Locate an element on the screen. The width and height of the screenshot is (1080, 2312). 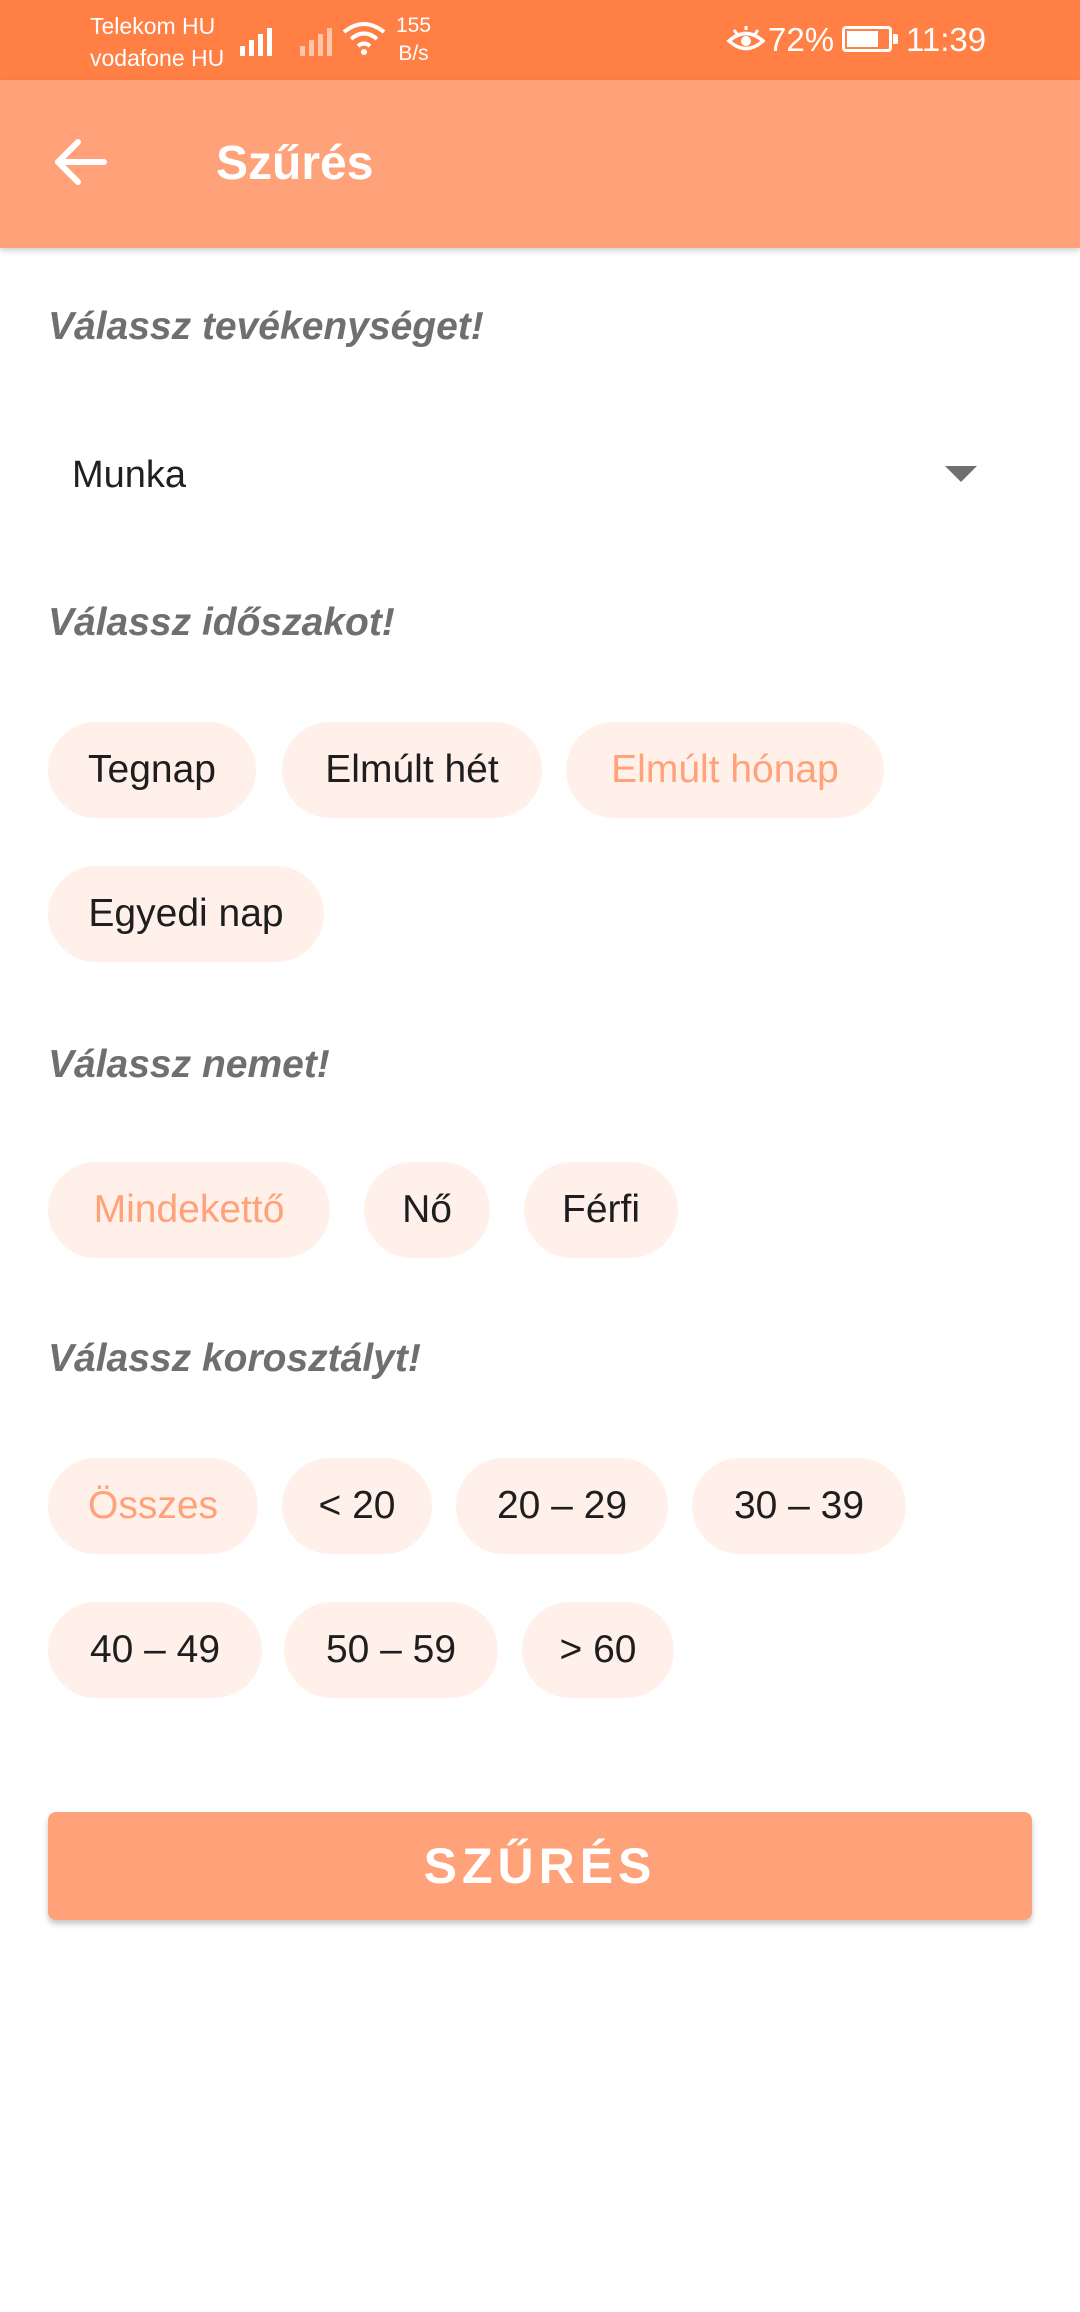
chip-age-40-49: 40 – 49 is located at coordinates (155, 1650).